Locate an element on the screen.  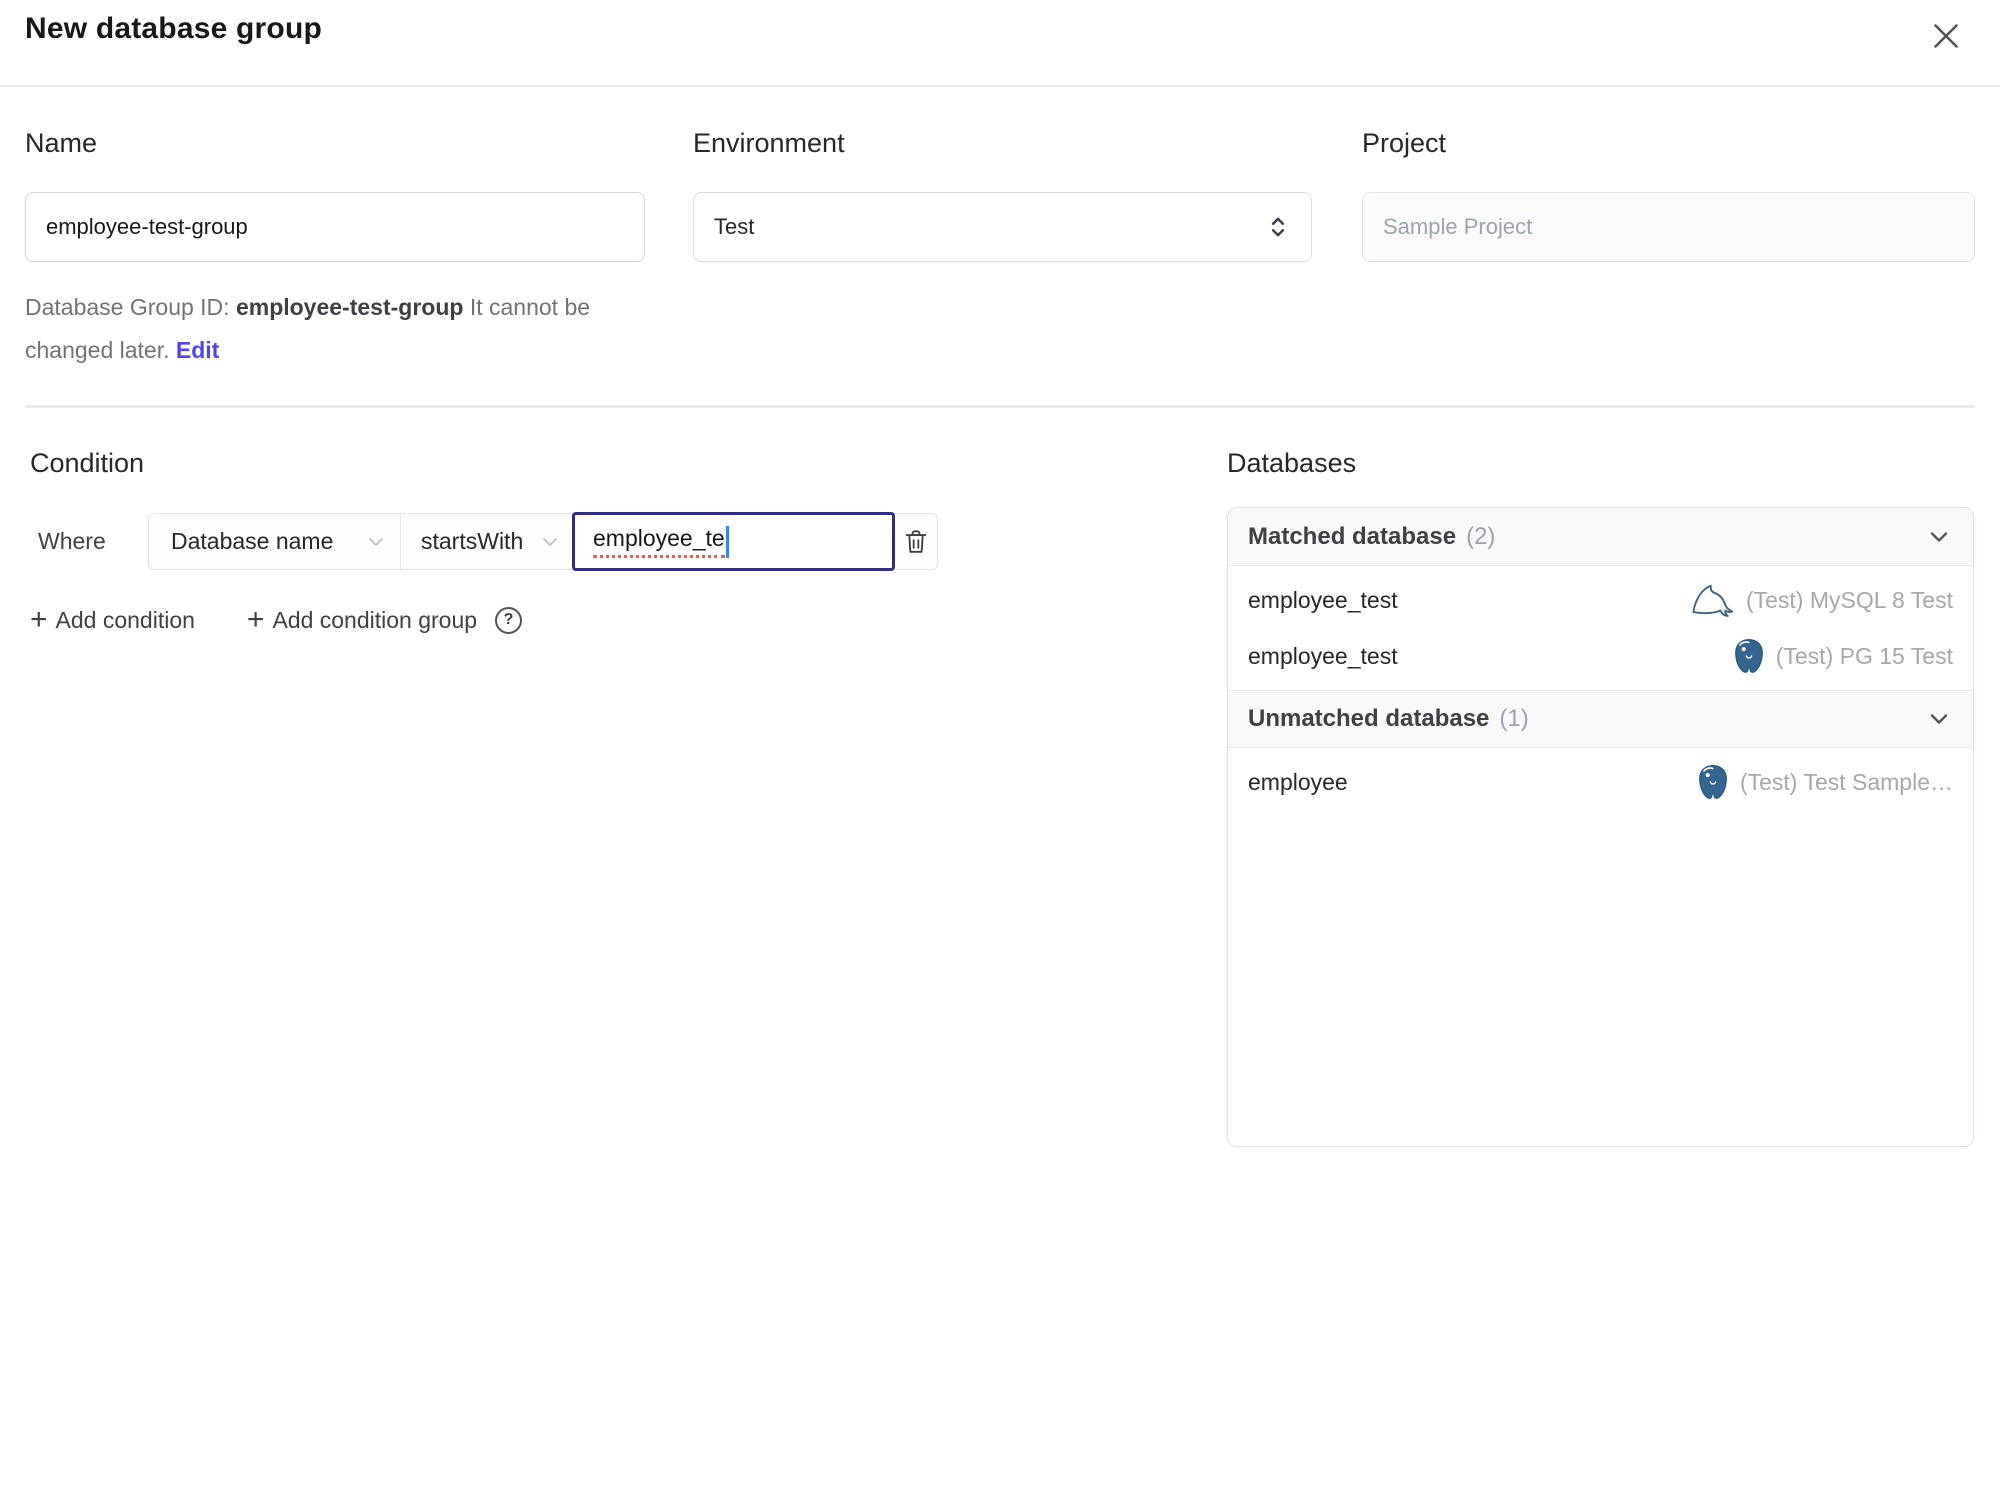
trash-icon is located at coordinates (916, 542).